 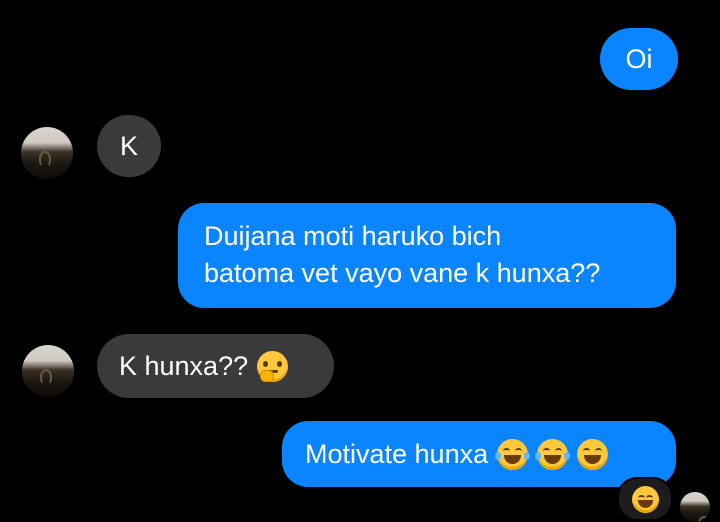 I want to click on message-bubble-outgoing: Motivate hunxa, so click(x=479, y=454).